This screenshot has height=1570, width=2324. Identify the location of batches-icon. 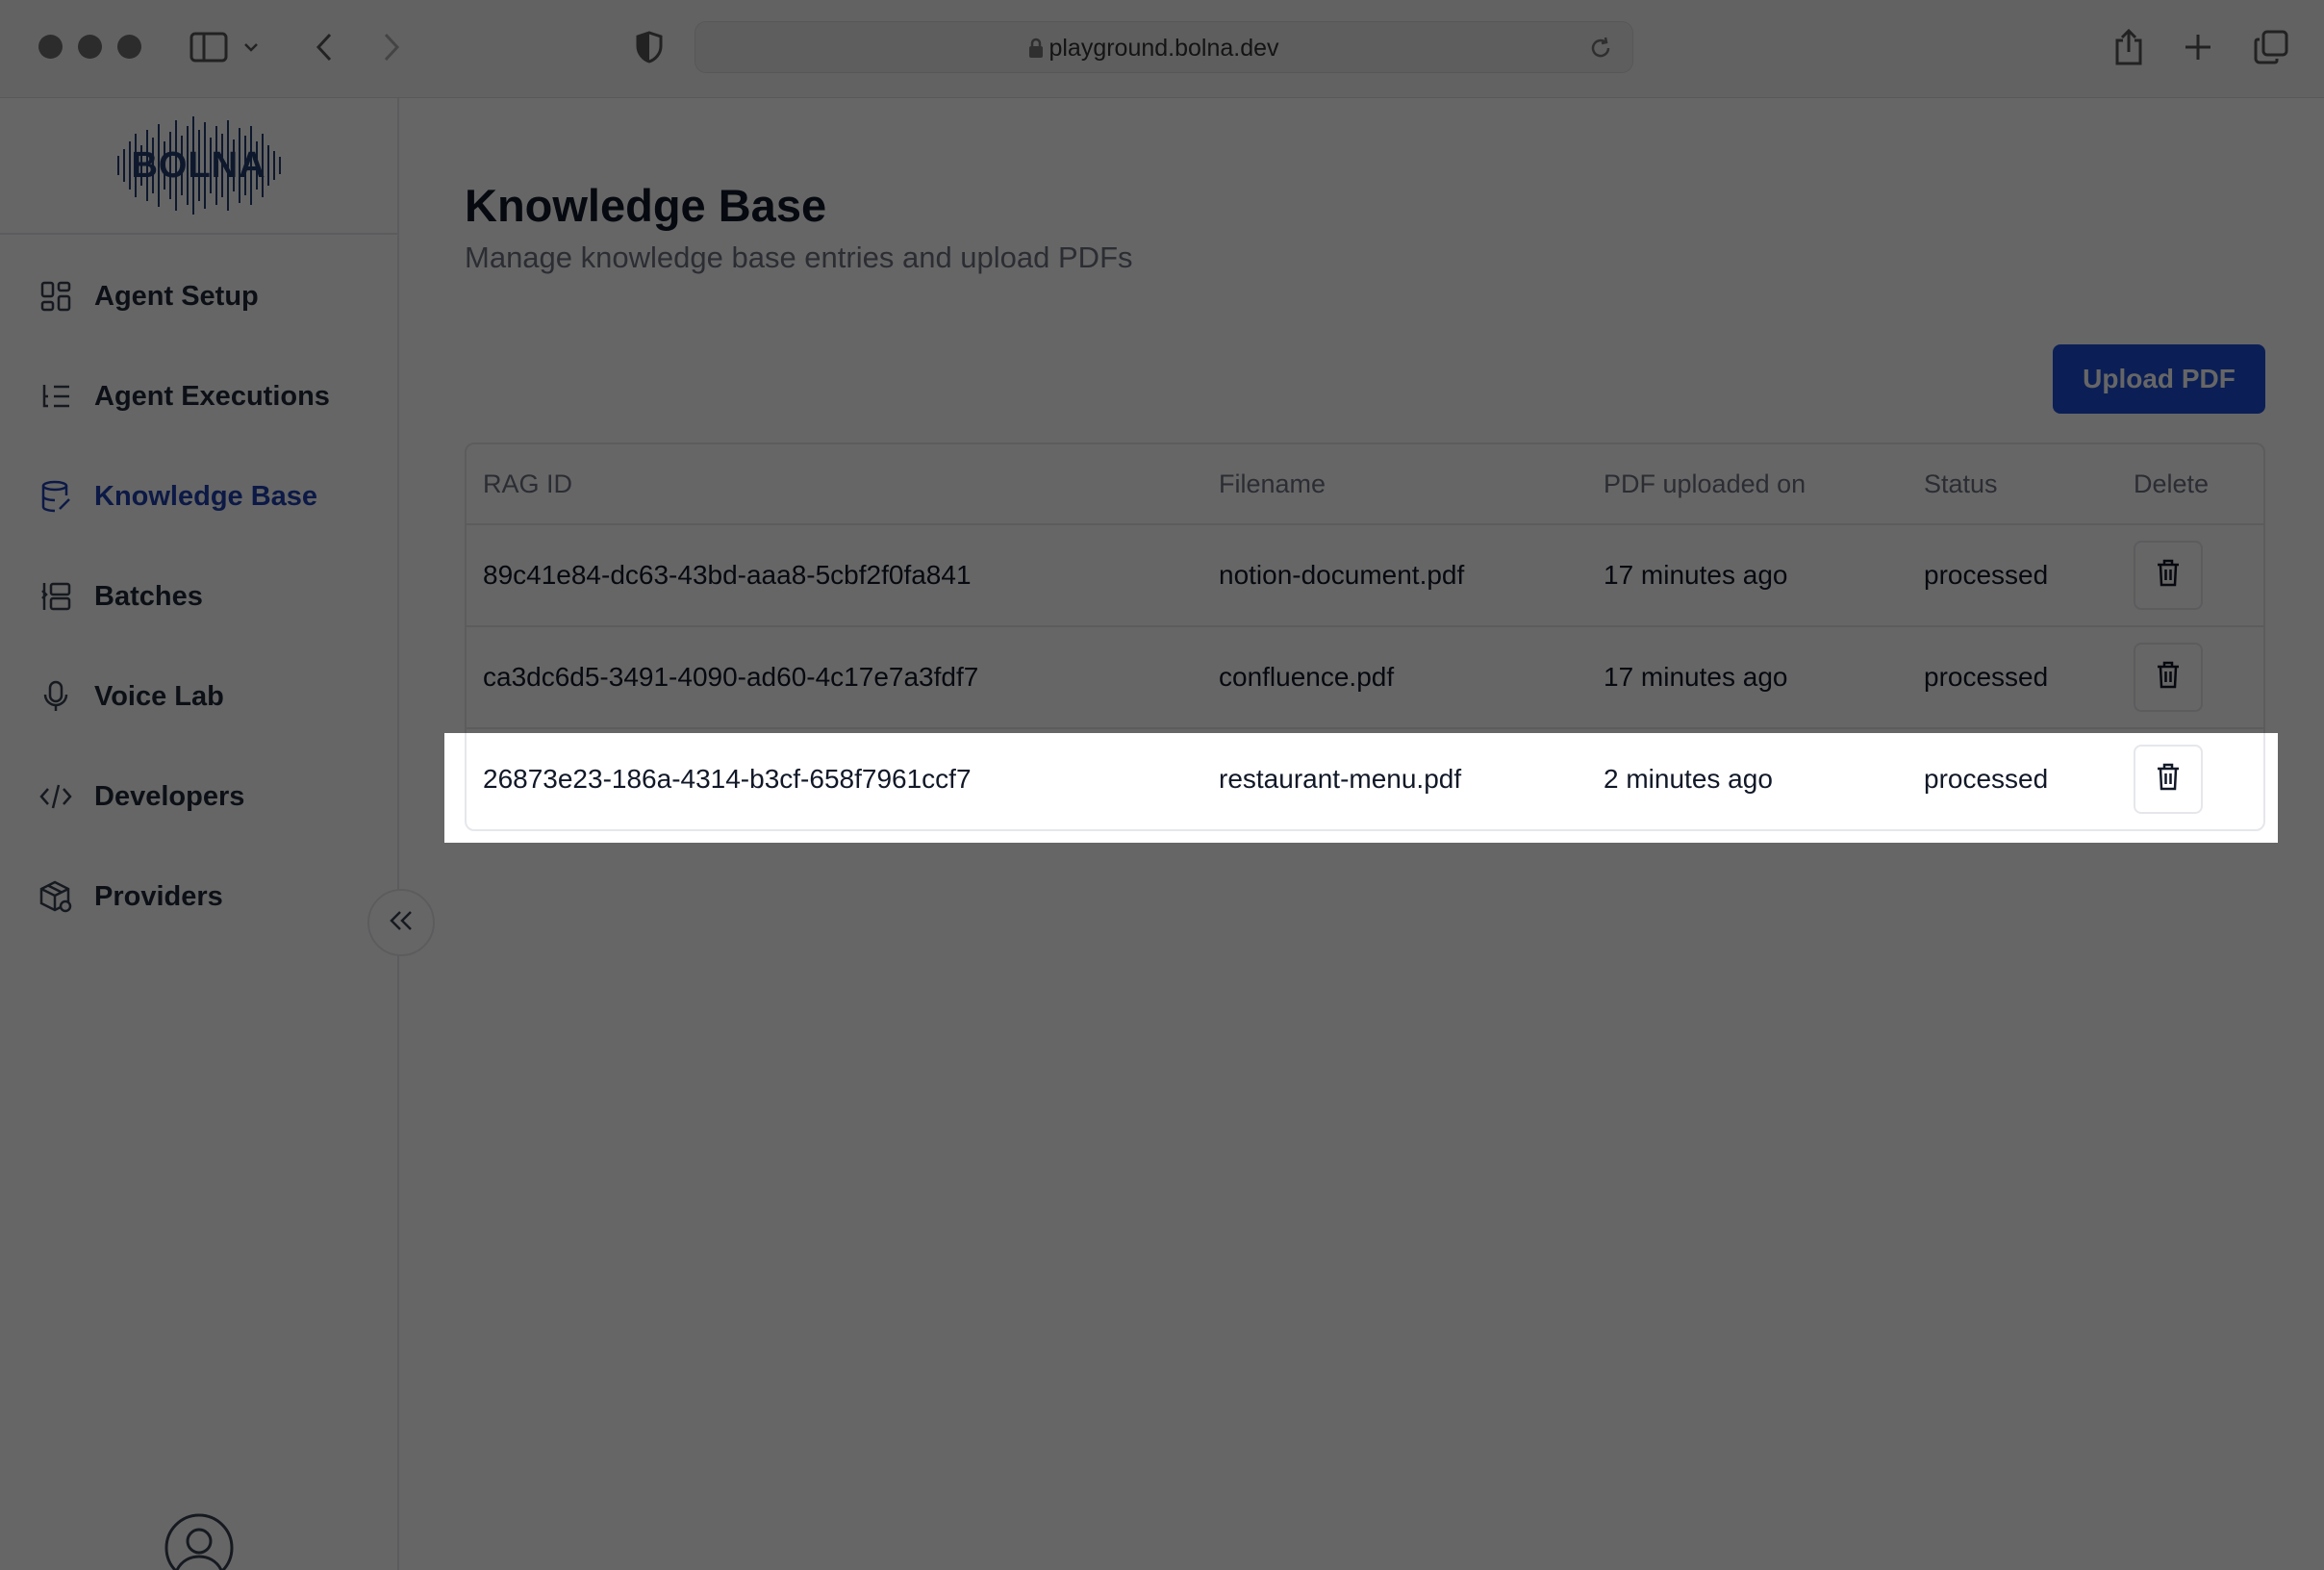
(56, 596).